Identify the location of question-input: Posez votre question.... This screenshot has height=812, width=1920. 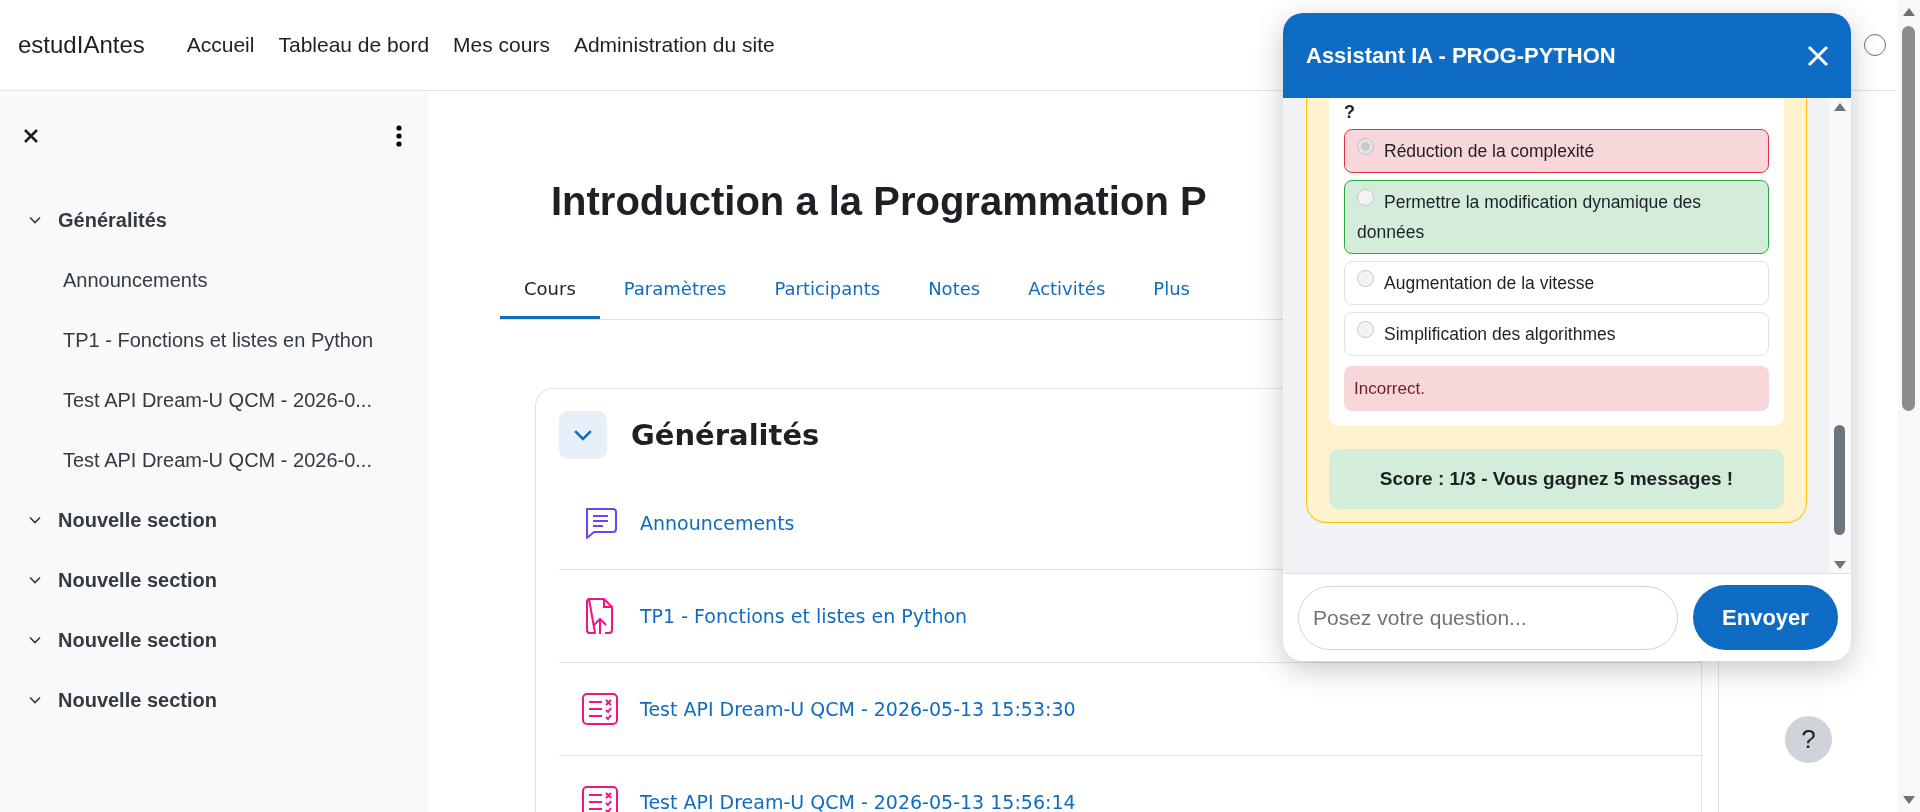
(1488, 617).